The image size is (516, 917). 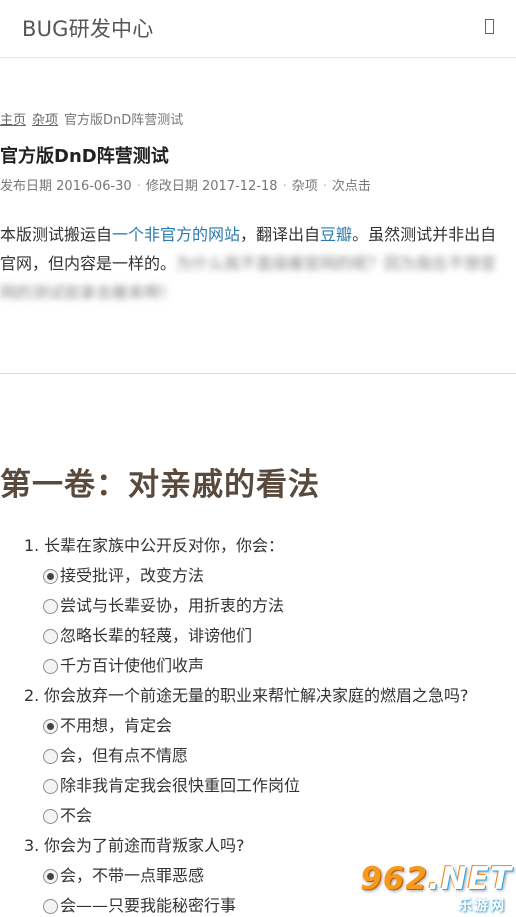 I want to click on answer-option: 不用想，肯定会, so click(x=258, y=726).